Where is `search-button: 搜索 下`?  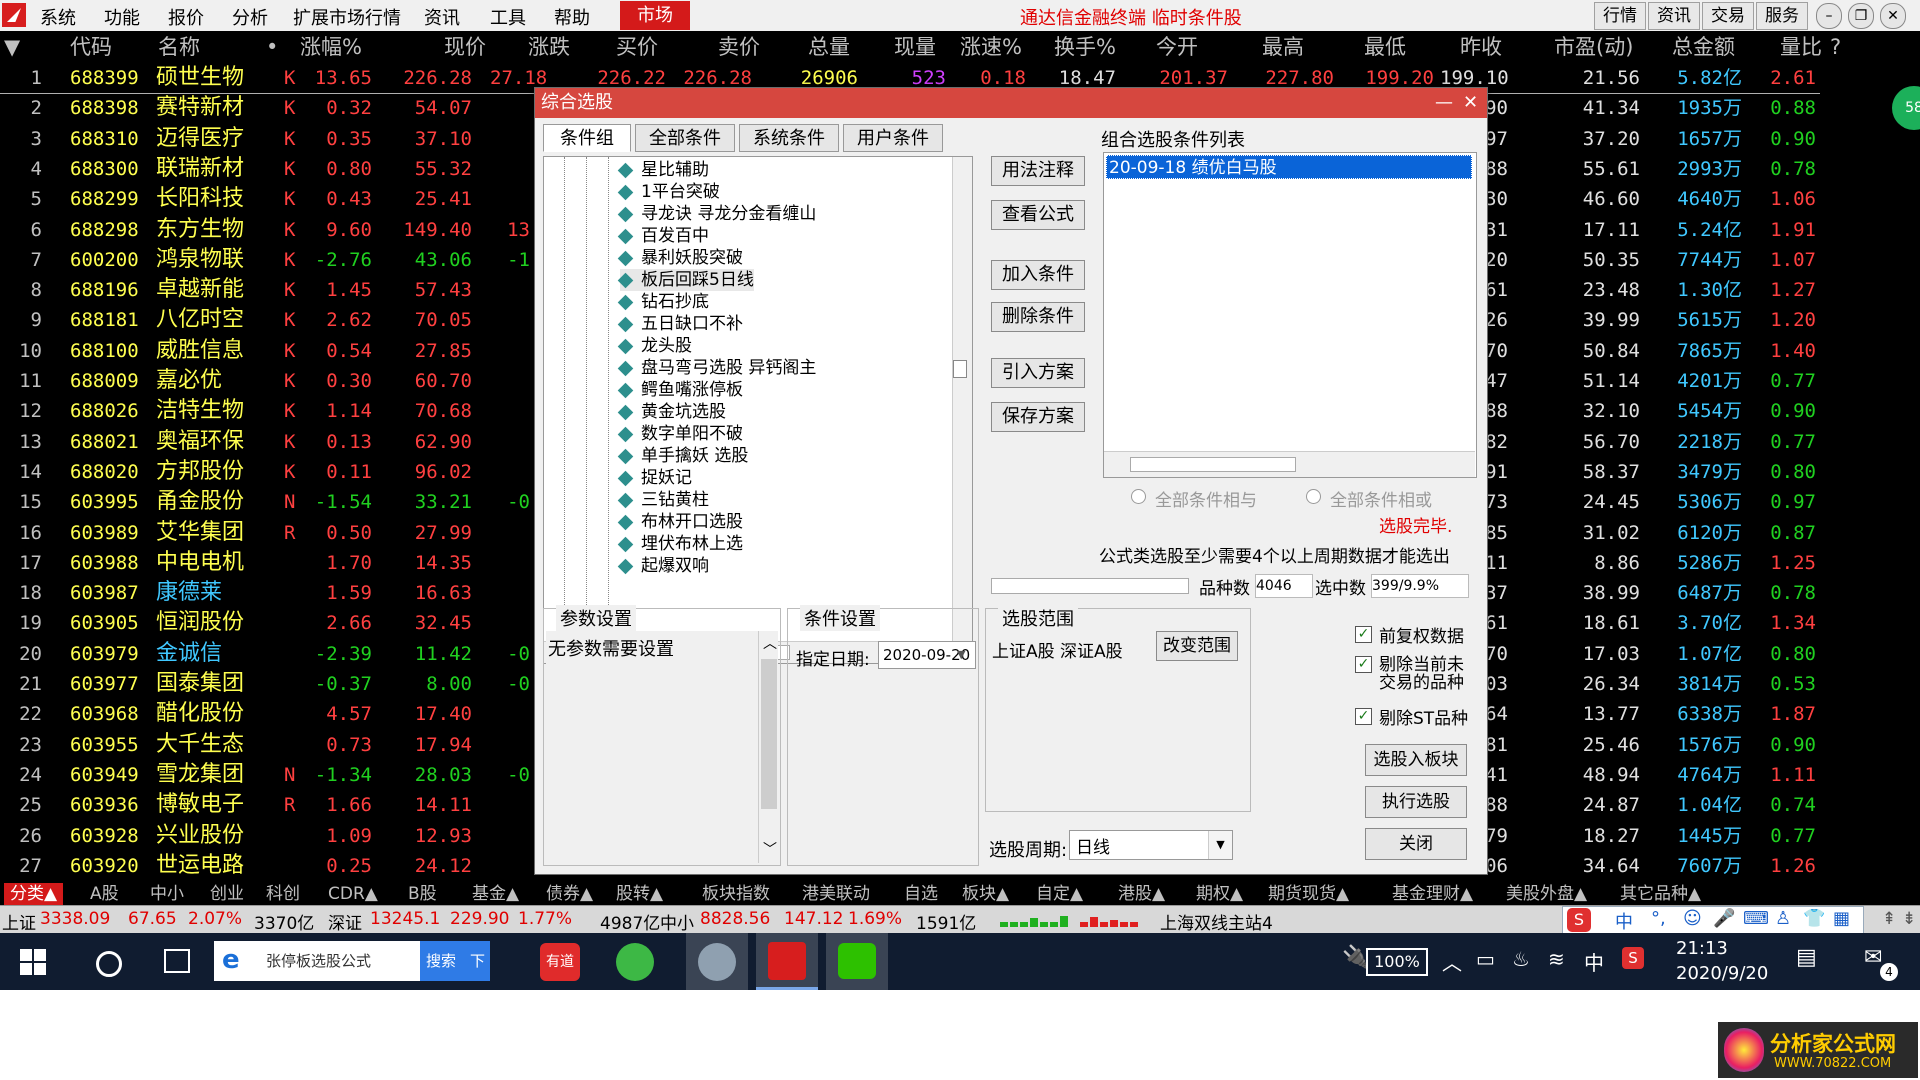
search-button: 搜索 下 is located at coordinates (455, 961).